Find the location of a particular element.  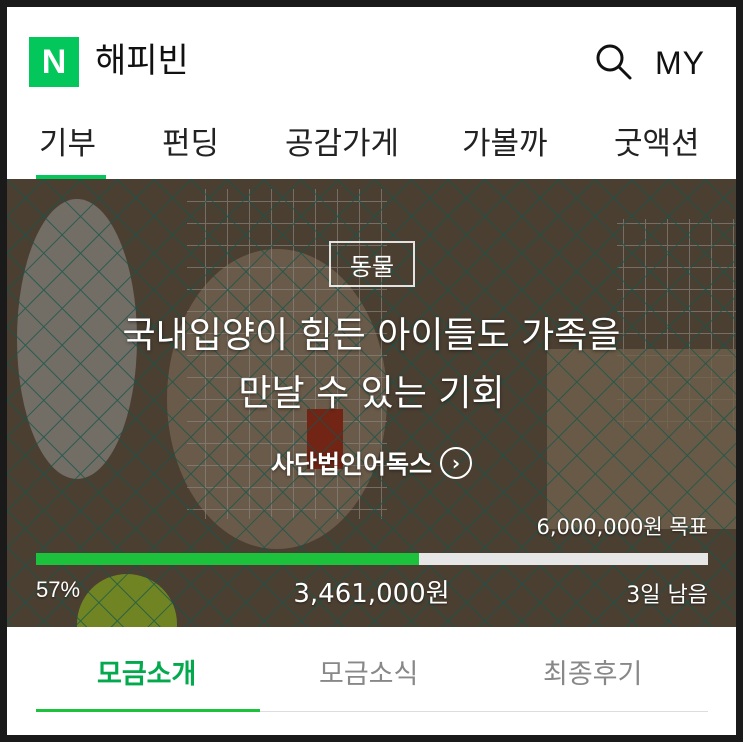

chevron-right-icon: › is located at coordinates (456, 463).